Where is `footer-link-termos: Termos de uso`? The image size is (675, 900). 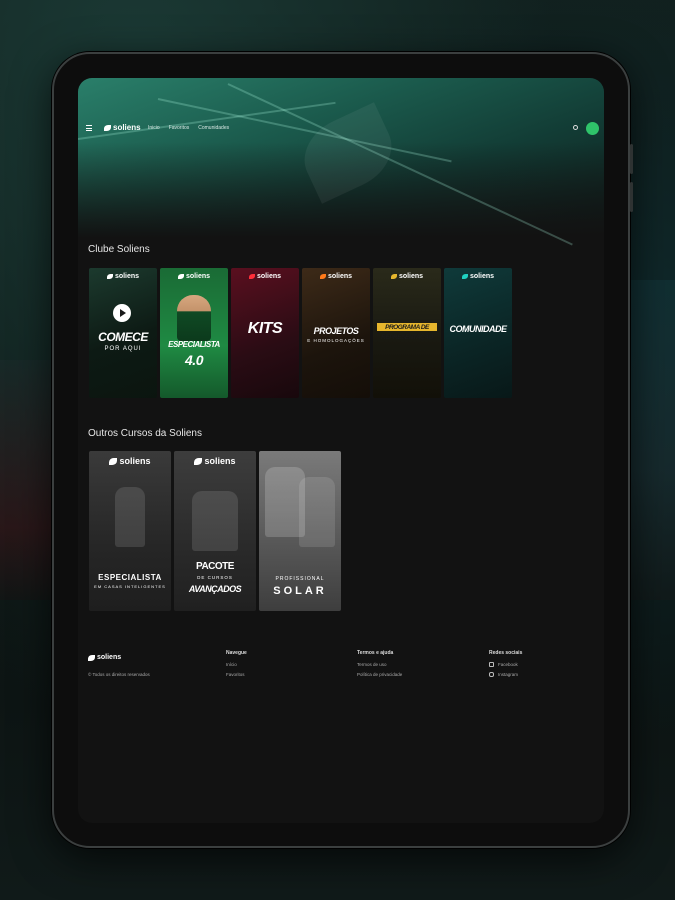 footer-link-termos: Termos de uso is located at coordinates (379, 664).